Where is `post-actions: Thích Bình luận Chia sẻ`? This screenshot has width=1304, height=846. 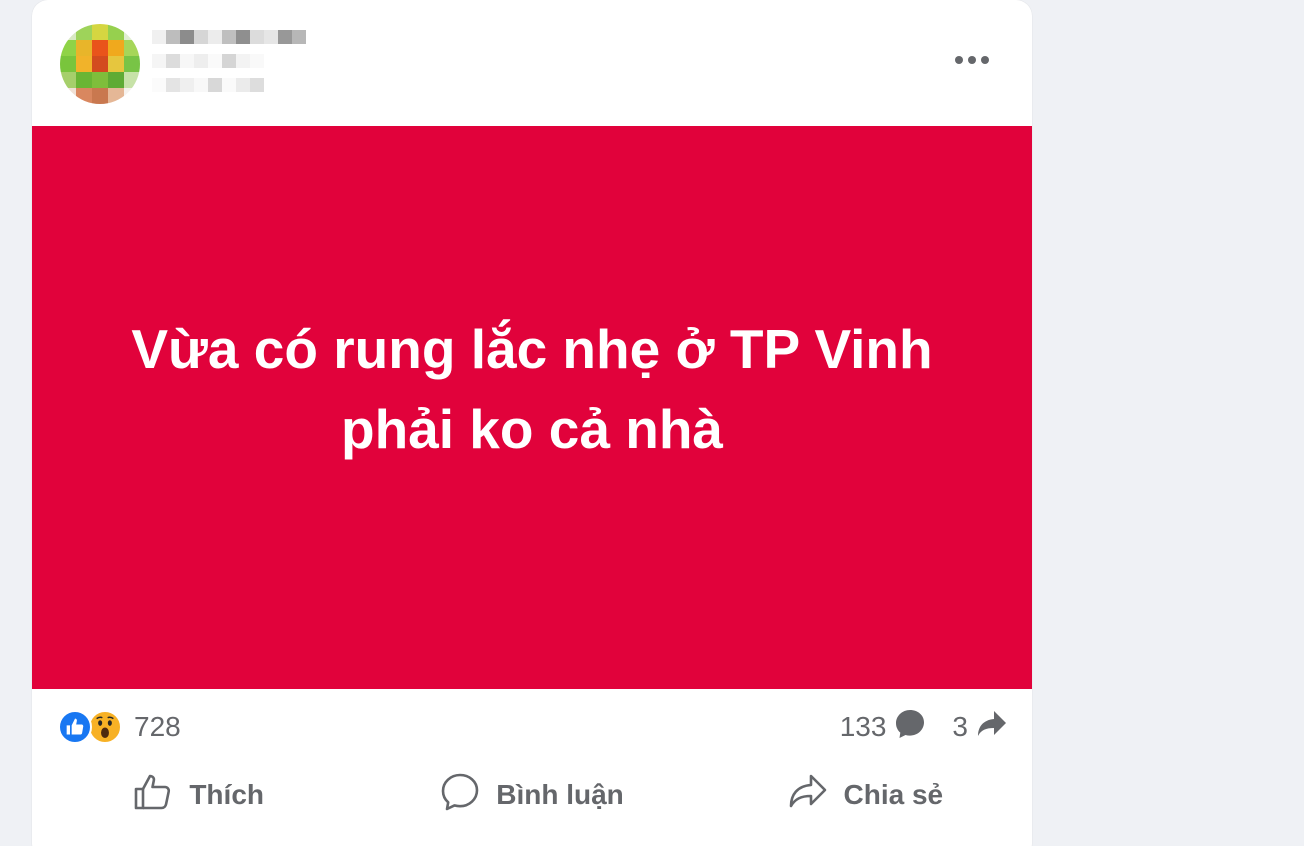
post-actions: Thích Bình luận Chia sẻ is located at coordinates (532, 795).